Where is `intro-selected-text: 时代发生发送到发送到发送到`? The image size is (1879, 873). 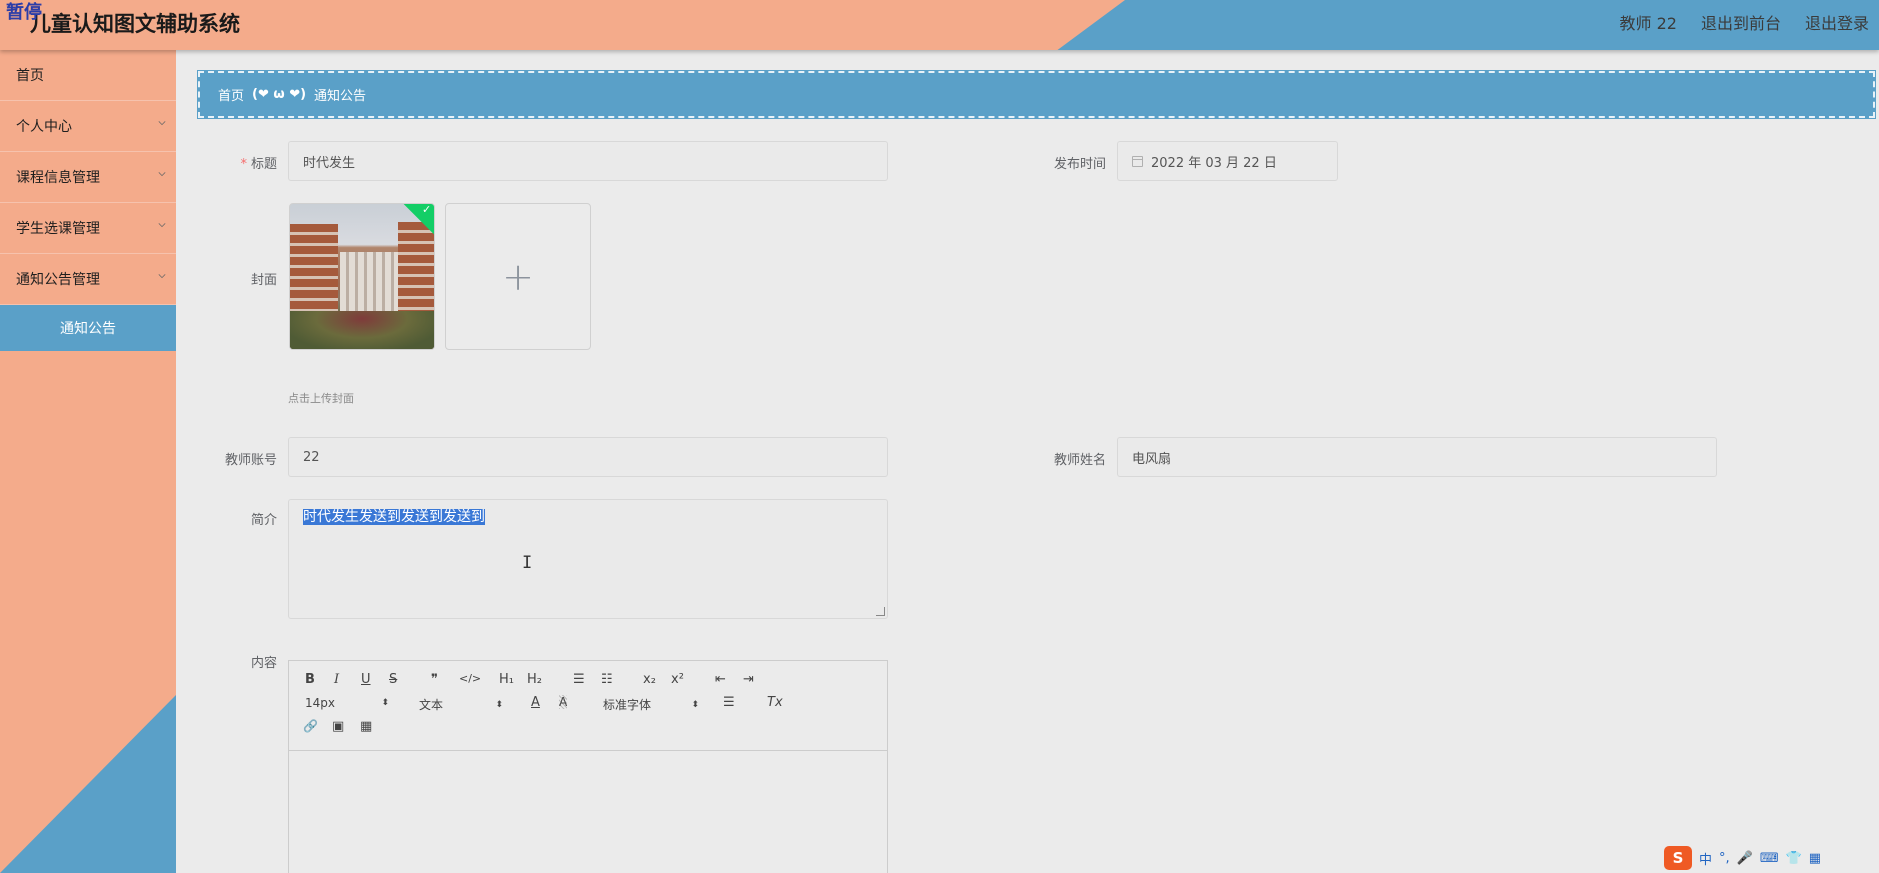 intro-selected-text: 时代发生发送到发送到发送到 is located at coordinates (394, 517).